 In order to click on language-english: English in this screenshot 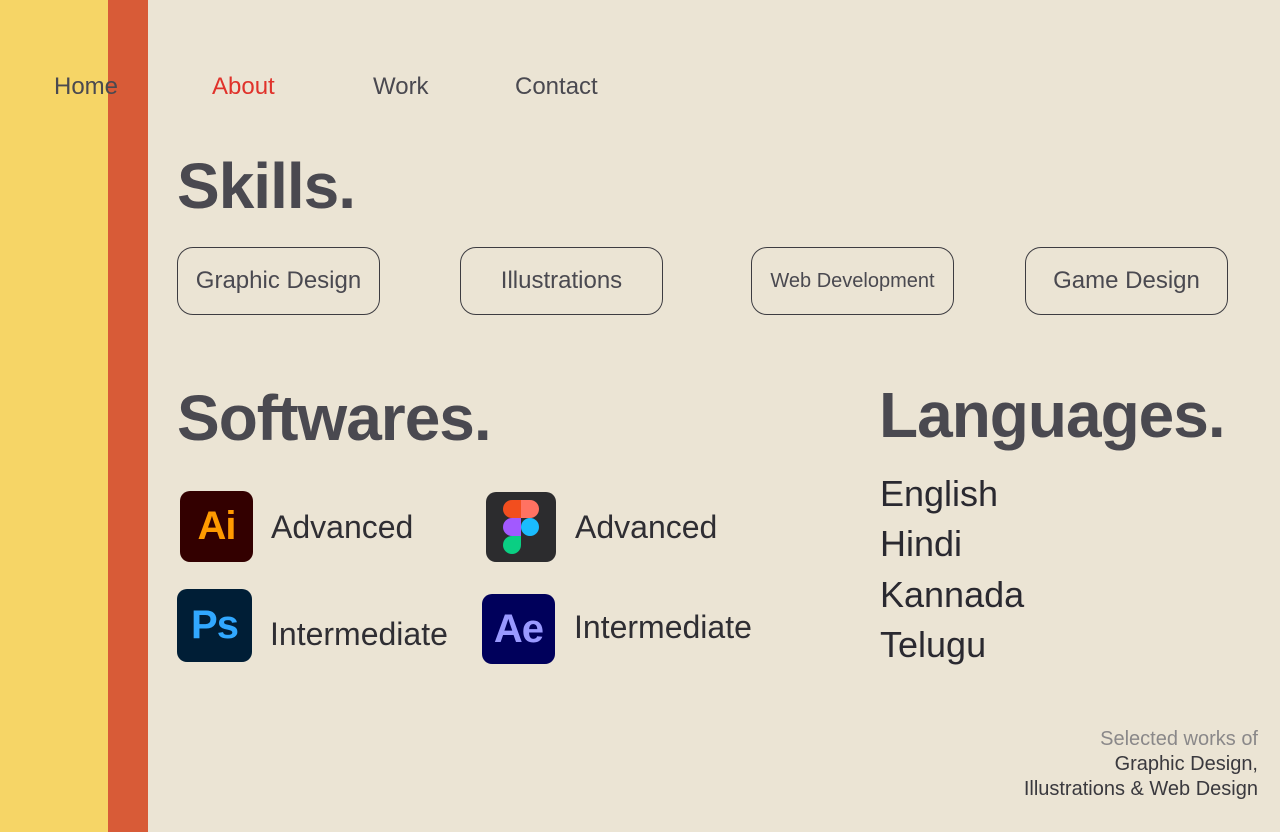, I will do `click(939, 493)`.